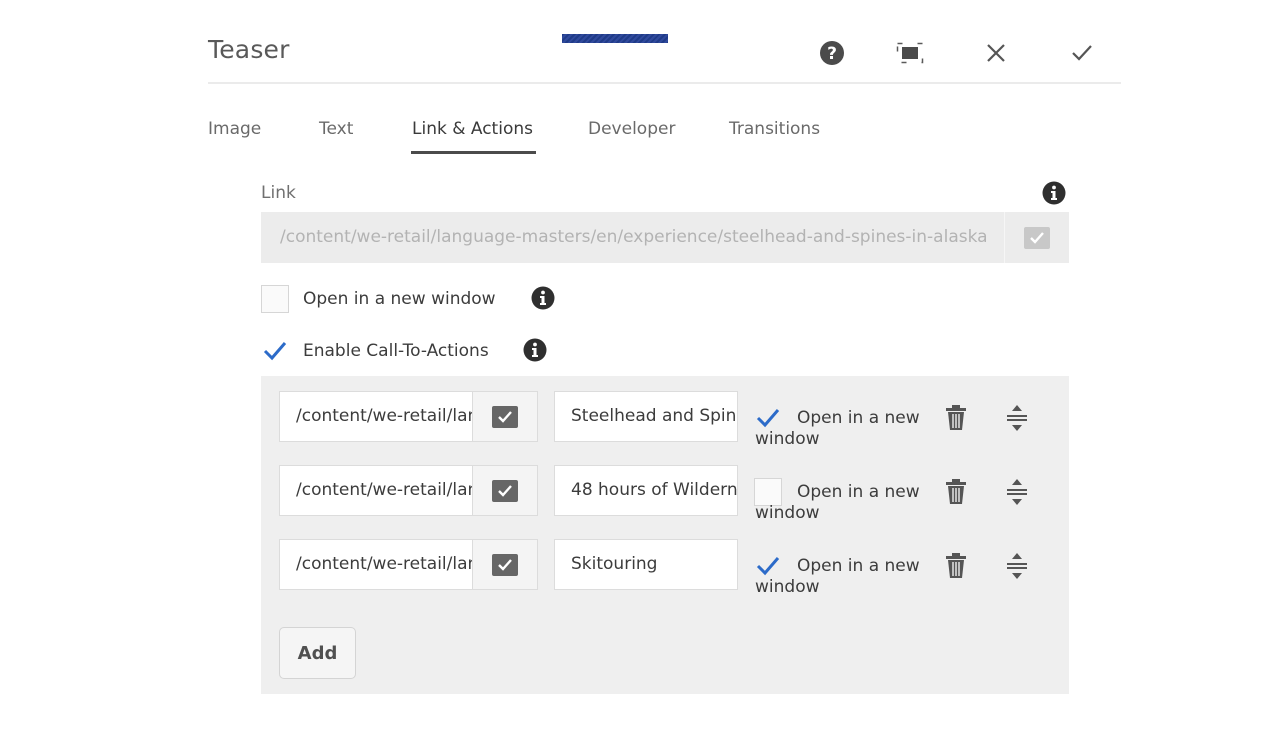 The image size is (1280, 748). Describe the element at coordinates (249, 49) in the screenshot. I see `dialog-title: Teaser` at that location.